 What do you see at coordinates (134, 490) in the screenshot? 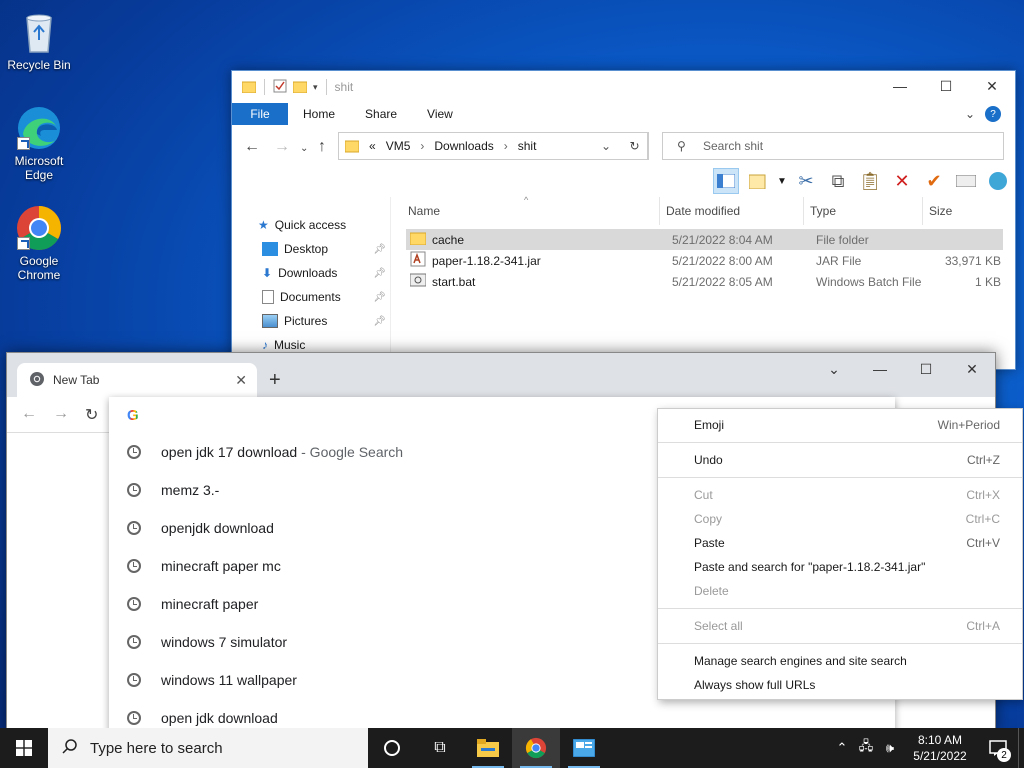
I see `history-clock-icon` at bounding box center [134, 490].